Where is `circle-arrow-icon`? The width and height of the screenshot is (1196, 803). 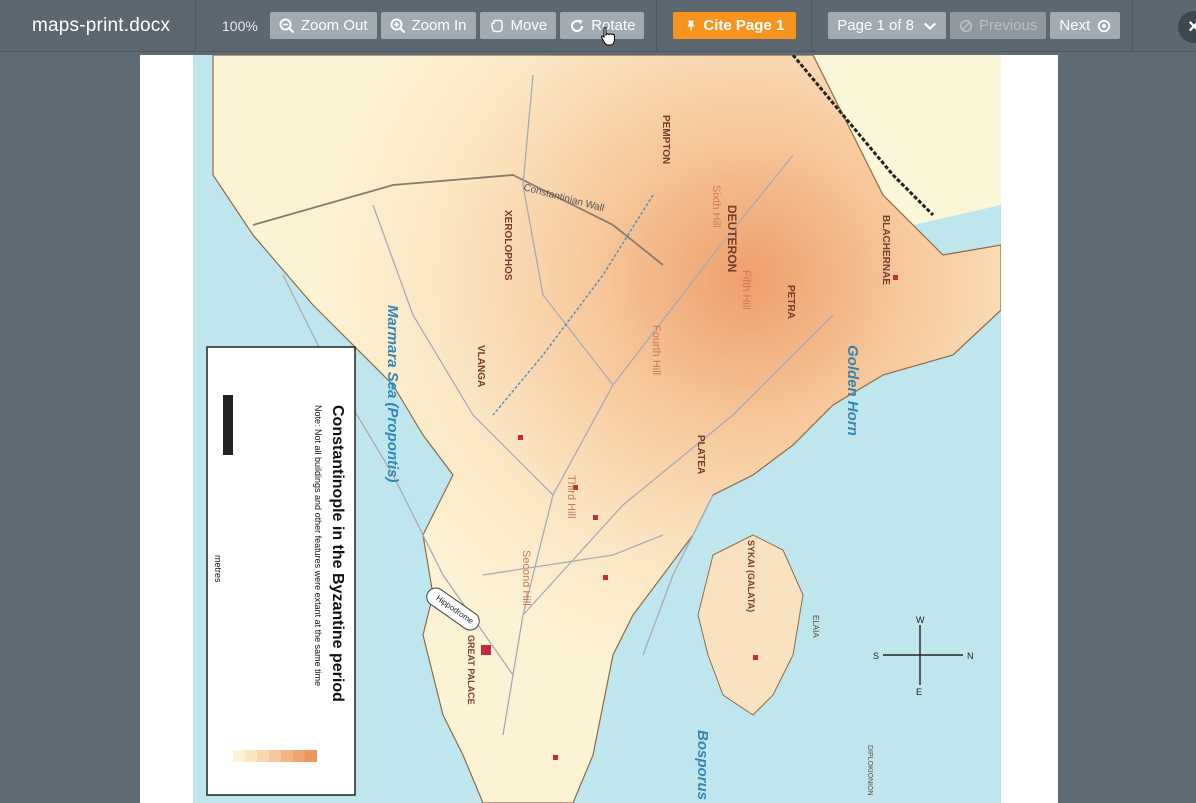
circle-arrow-icon is located at coordinates (1104, 25).